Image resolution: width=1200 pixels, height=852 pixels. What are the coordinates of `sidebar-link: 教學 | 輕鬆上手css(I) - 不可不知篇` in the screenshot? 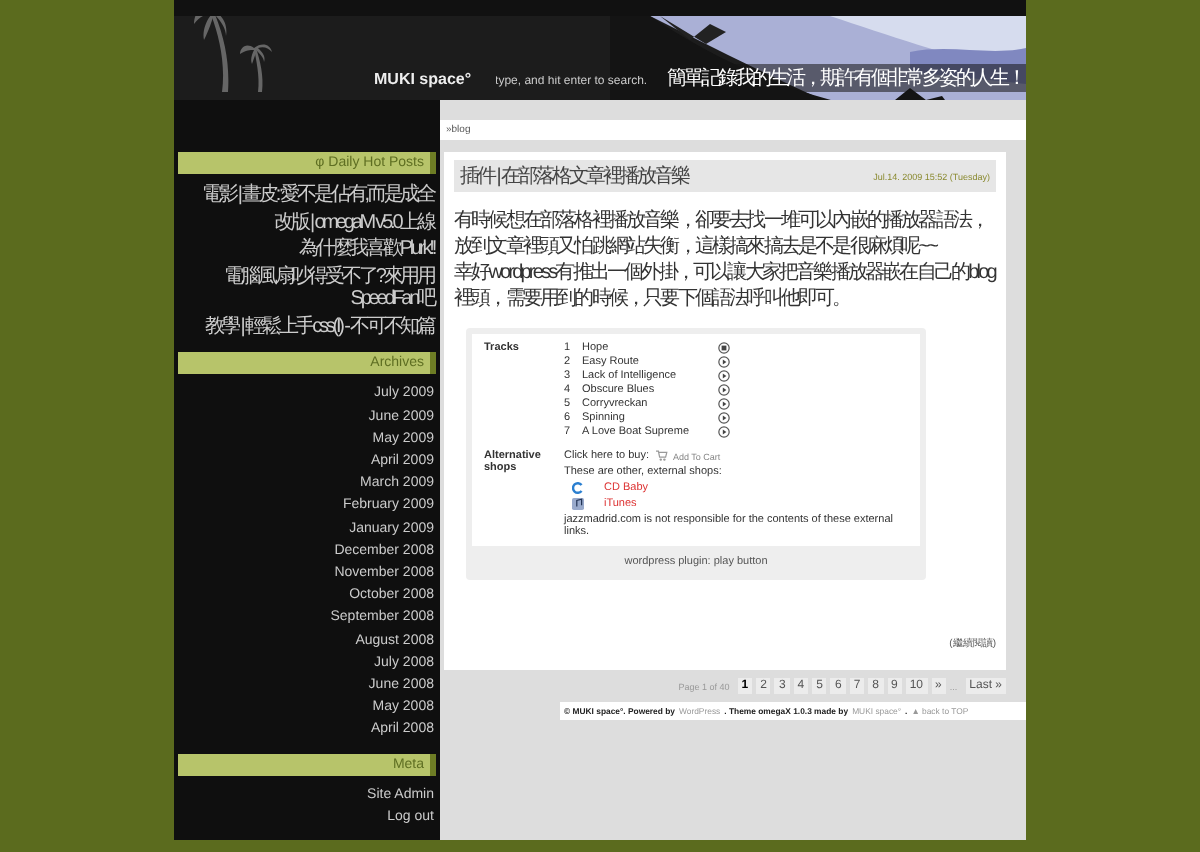 It's located at (307, 327).